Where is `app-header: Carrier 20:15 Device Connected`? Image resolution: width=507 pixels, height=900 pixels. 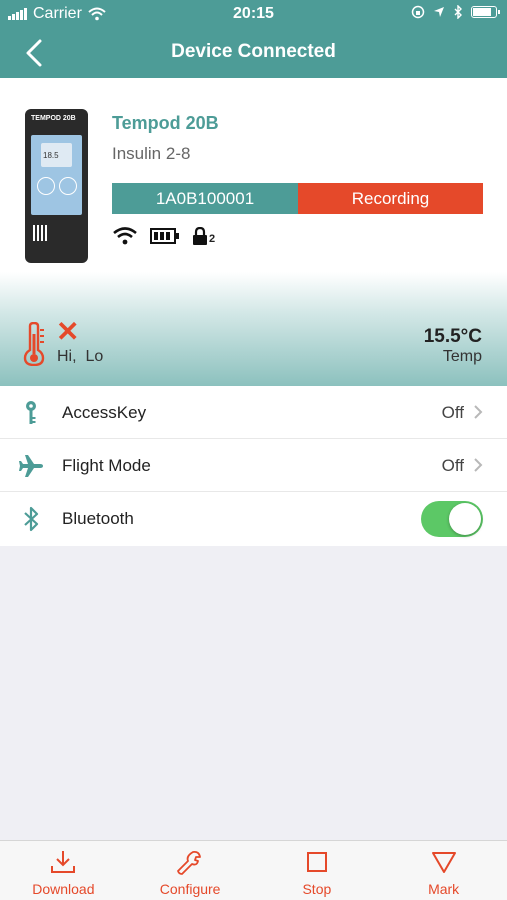
app-header: Carrier 20:15 Device Connected is located at coordinates (253, 39).